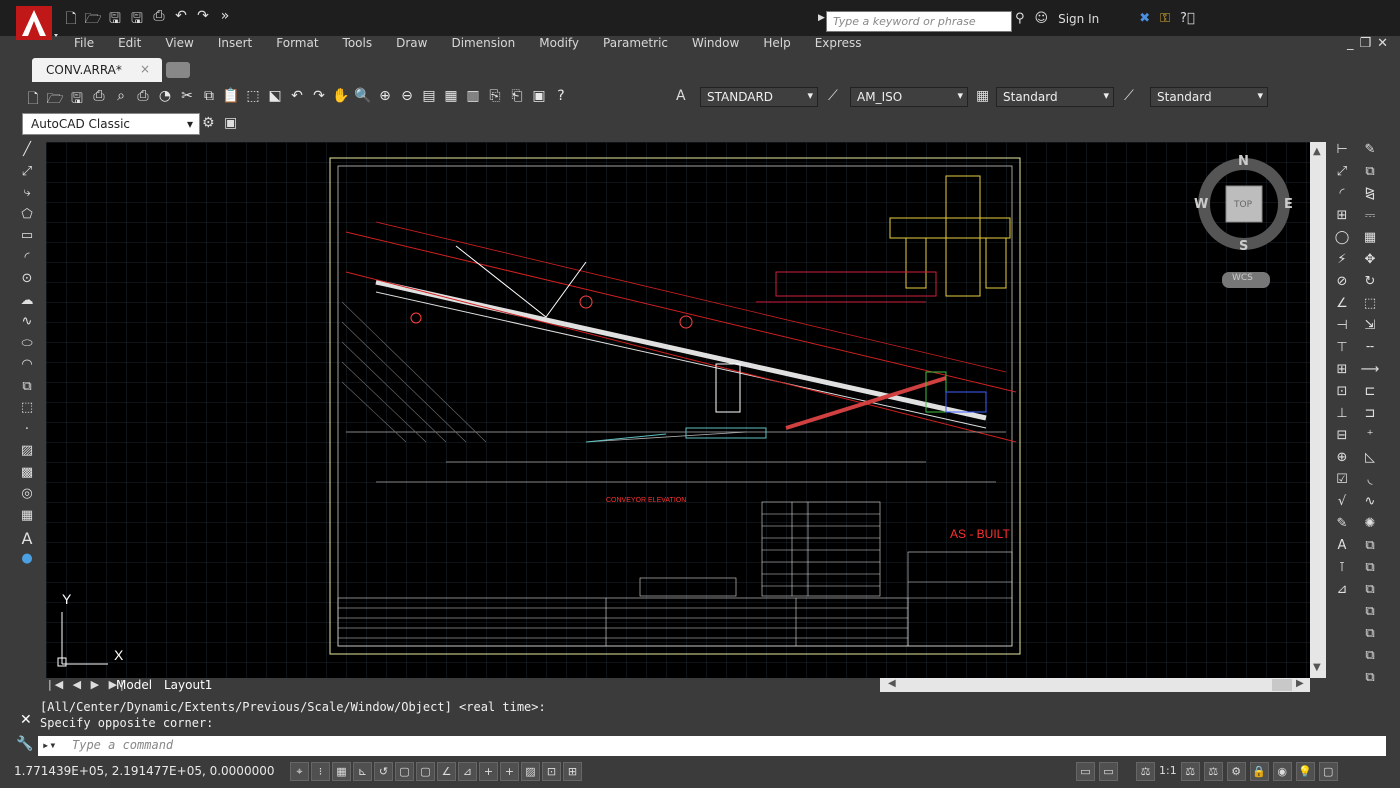 The height and width of the screenshot is (788, 1400). What do you see at coordinates (551, 771) in the screenshot?
I see `quick-properties-icon: ⊡` at bounding box center [551, 771].